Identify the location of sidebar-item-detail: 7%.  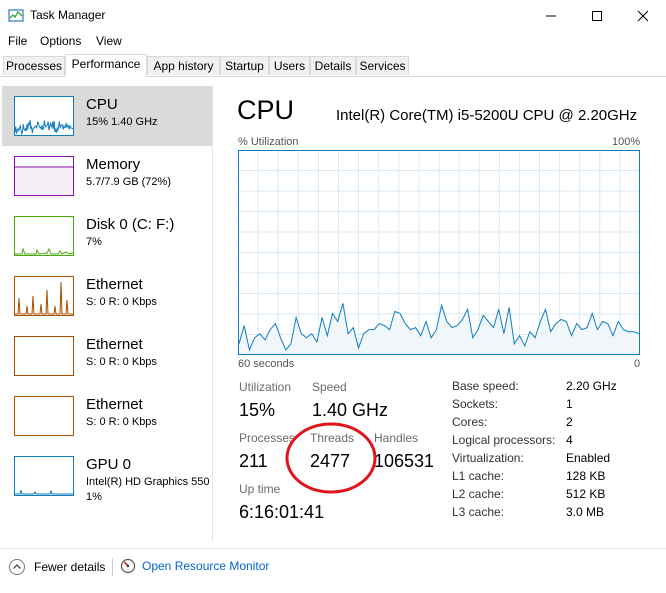
(94, 242).